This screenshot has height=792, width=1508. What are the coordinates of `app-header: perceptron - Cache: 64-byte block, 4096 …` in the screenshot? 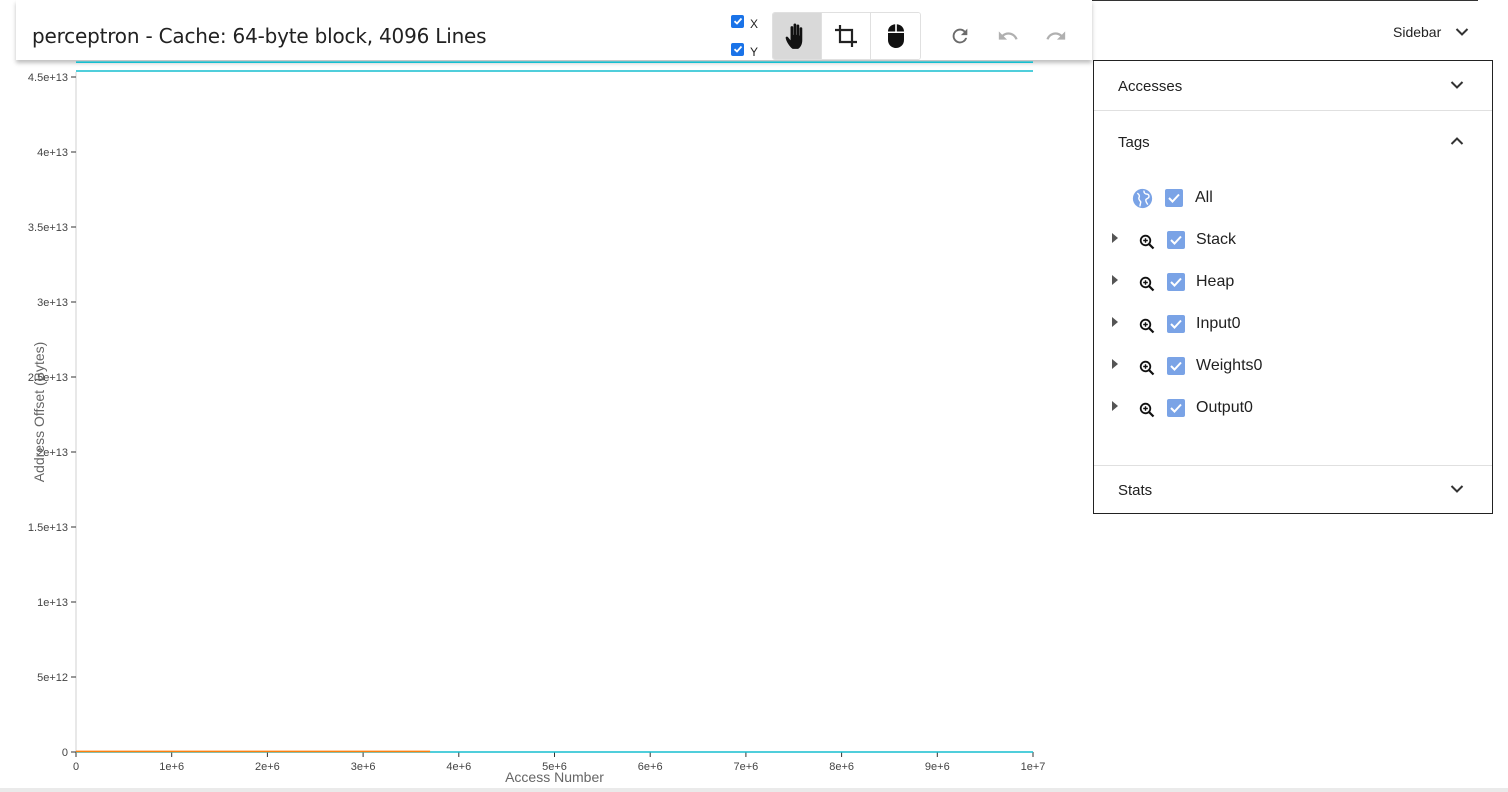 It's located at (554, 30).